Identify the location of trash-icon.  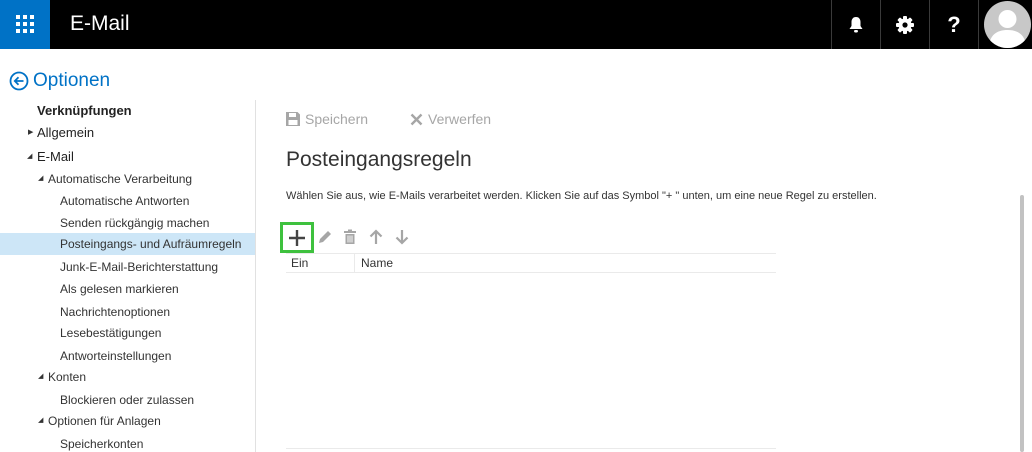
(350, 237).